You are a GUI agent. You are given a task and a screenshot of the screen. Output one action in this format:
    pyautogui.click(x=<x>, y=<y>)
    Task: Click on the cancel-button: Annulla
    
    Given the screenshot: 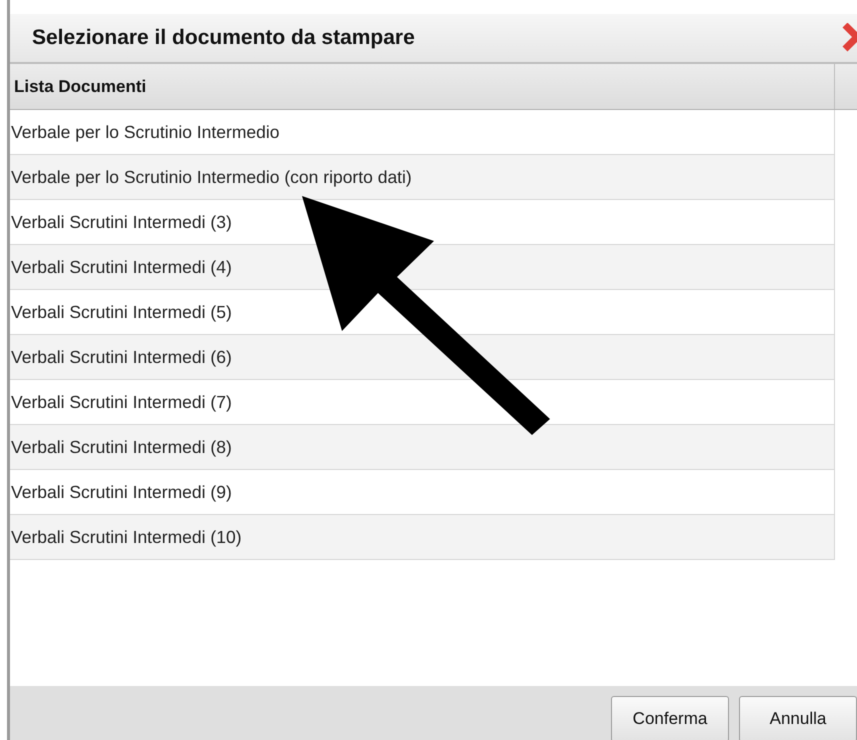 What is the action you would take?
    pyautogui.click(x=798, y=718)
    